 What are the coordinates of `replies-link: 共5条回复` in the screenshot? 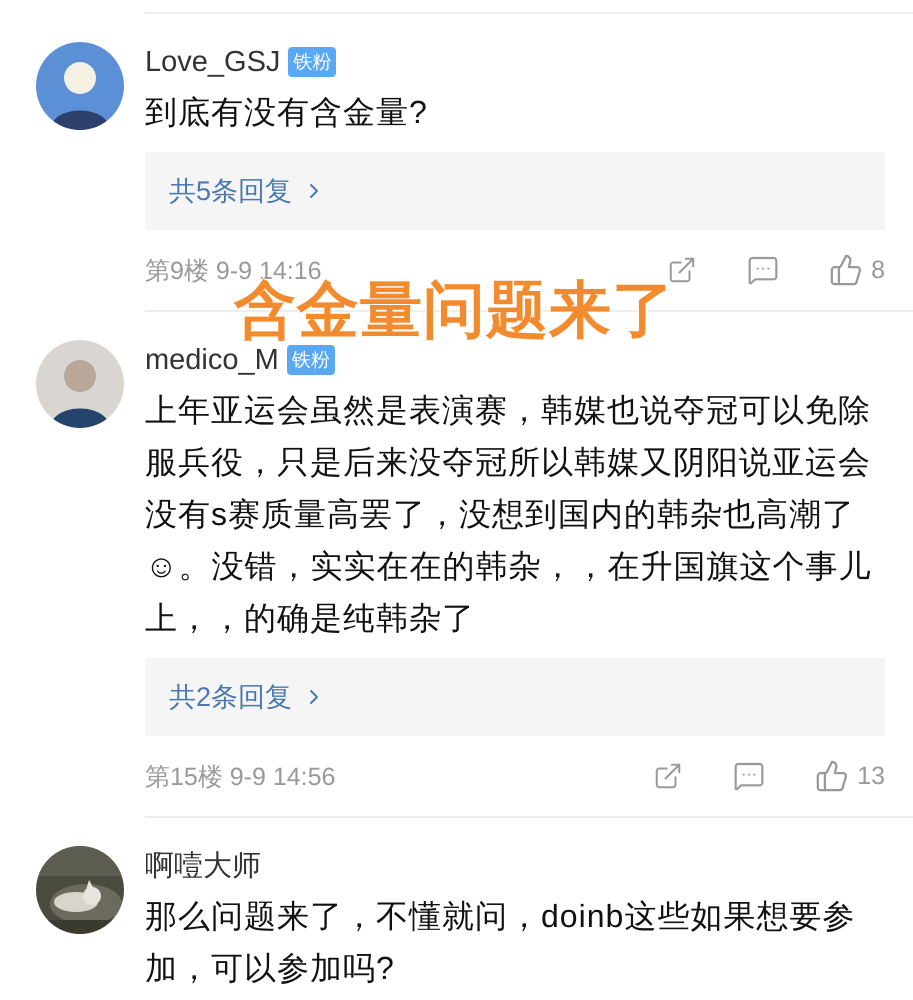 It's located at (515, 191).